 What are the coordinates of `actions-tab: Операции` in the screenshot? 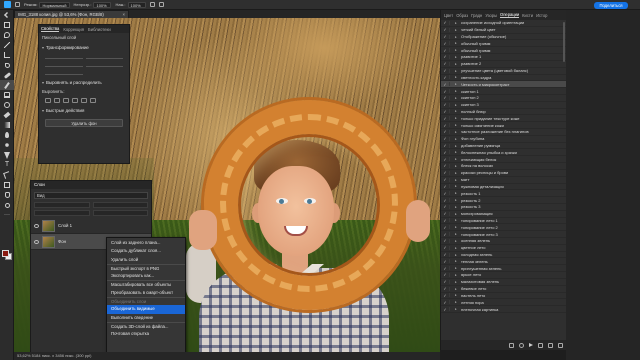 It's located at (510, 15).